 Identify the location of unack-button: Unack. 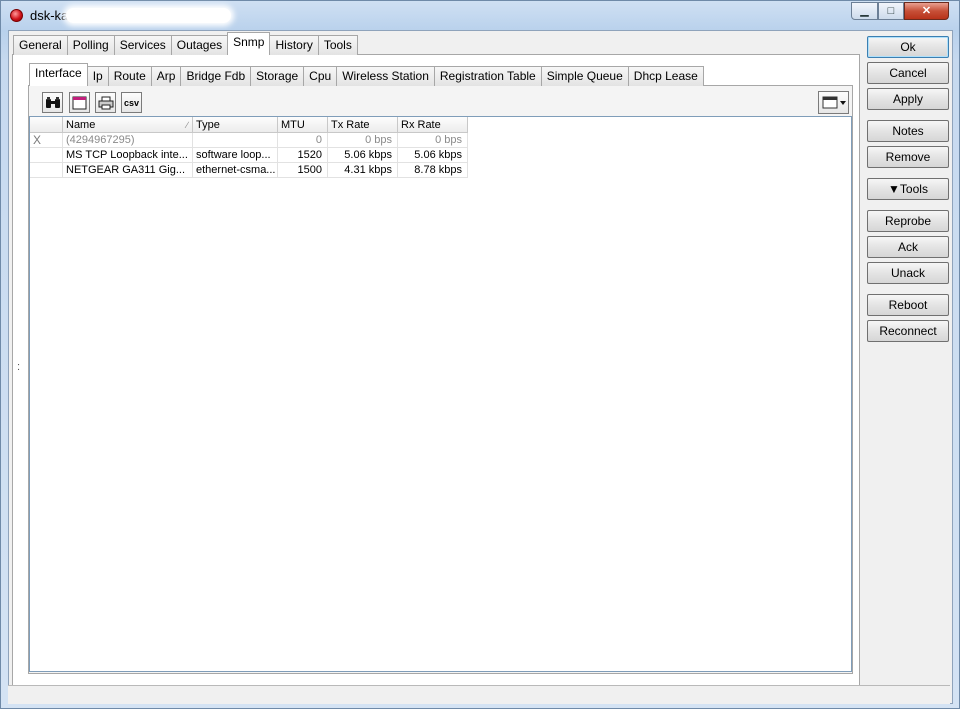
(908, 273).